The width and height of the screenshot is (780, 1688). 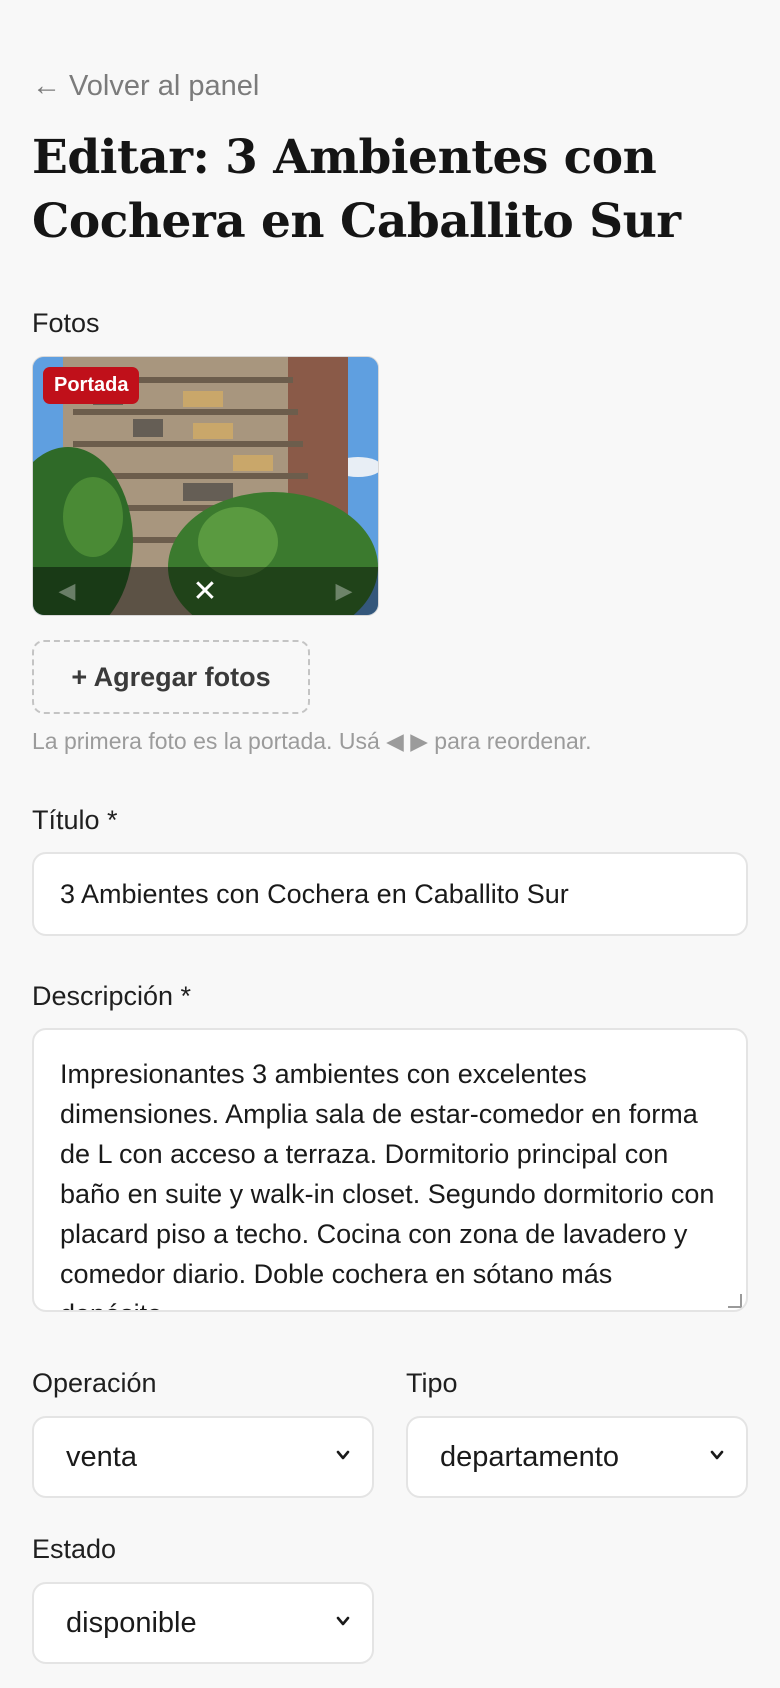 I want to click on photo-controls-bar: ◀ ✕ ▶, so click(x=205, y=591).